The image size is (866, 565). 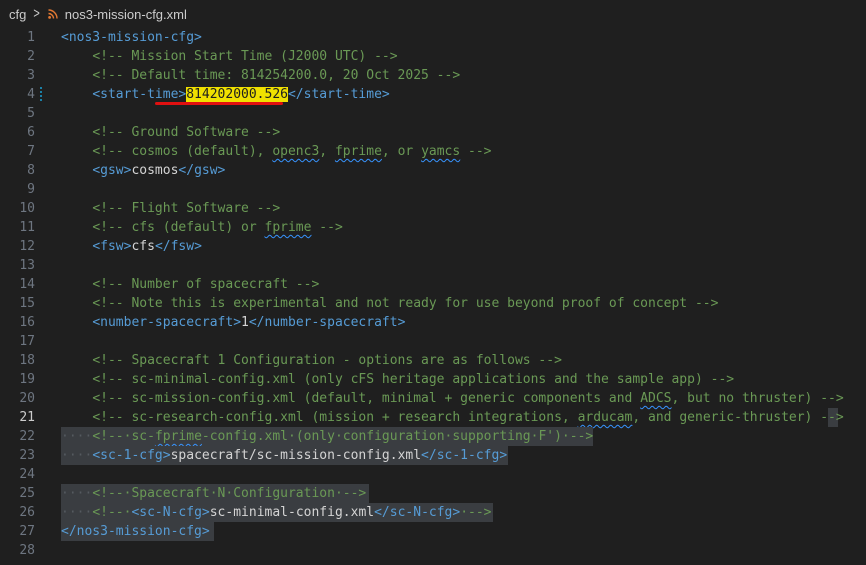 What do you see at coordinates (31, 94) in the screenshot?
I see `line-number: 4` at bounding box center [31, 94].